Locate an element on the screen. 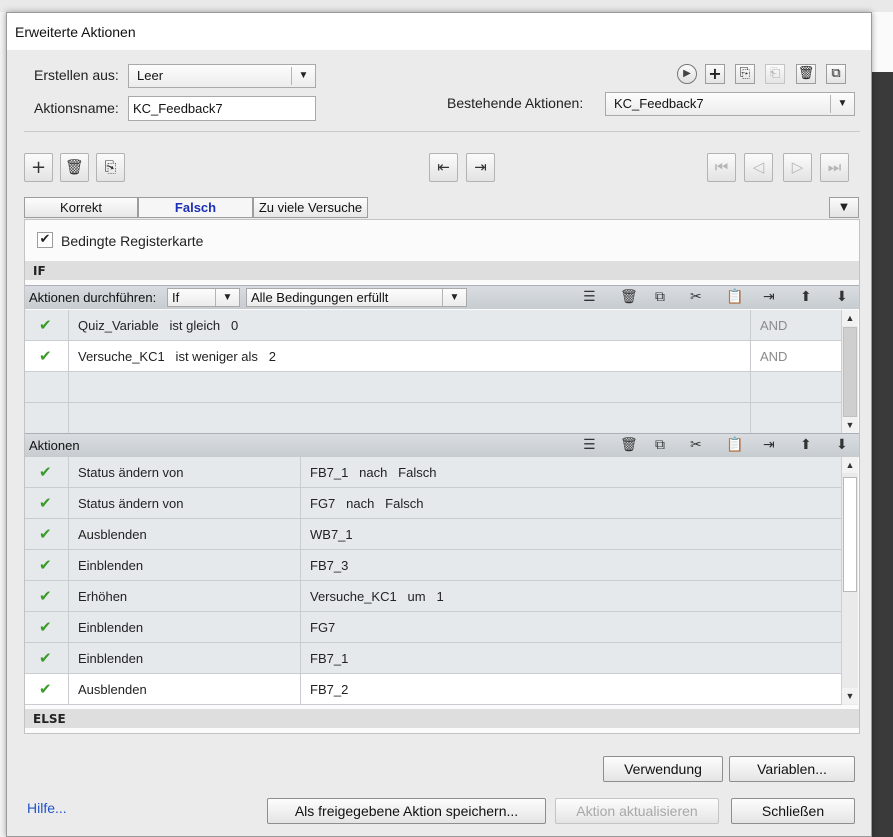 The height and width of the screenshot is (837, 893). existing-actions-select: KC_Feedback7 ▼ is located at coordinates (730, 104).